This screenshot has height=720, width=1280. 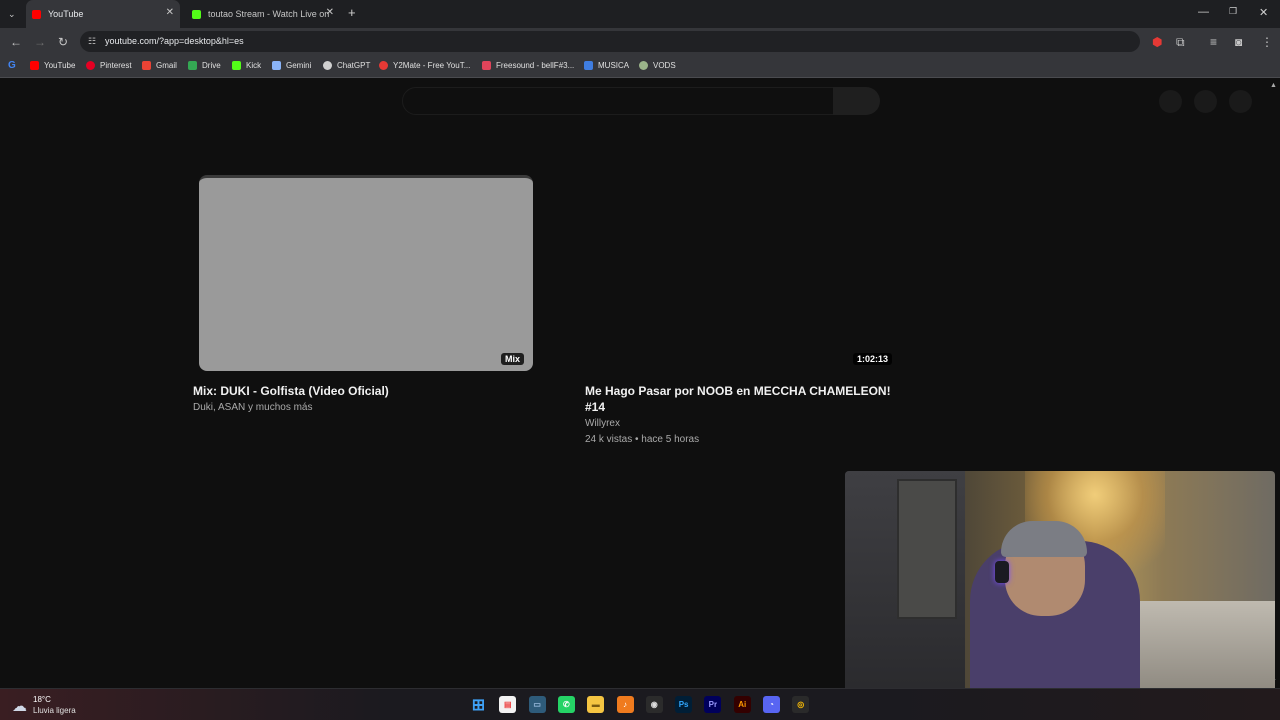 What do you see at coordinates (166, 65) in the screenshot?
I see `bookmark-label: Gmail` at bounding box center [166, 65].